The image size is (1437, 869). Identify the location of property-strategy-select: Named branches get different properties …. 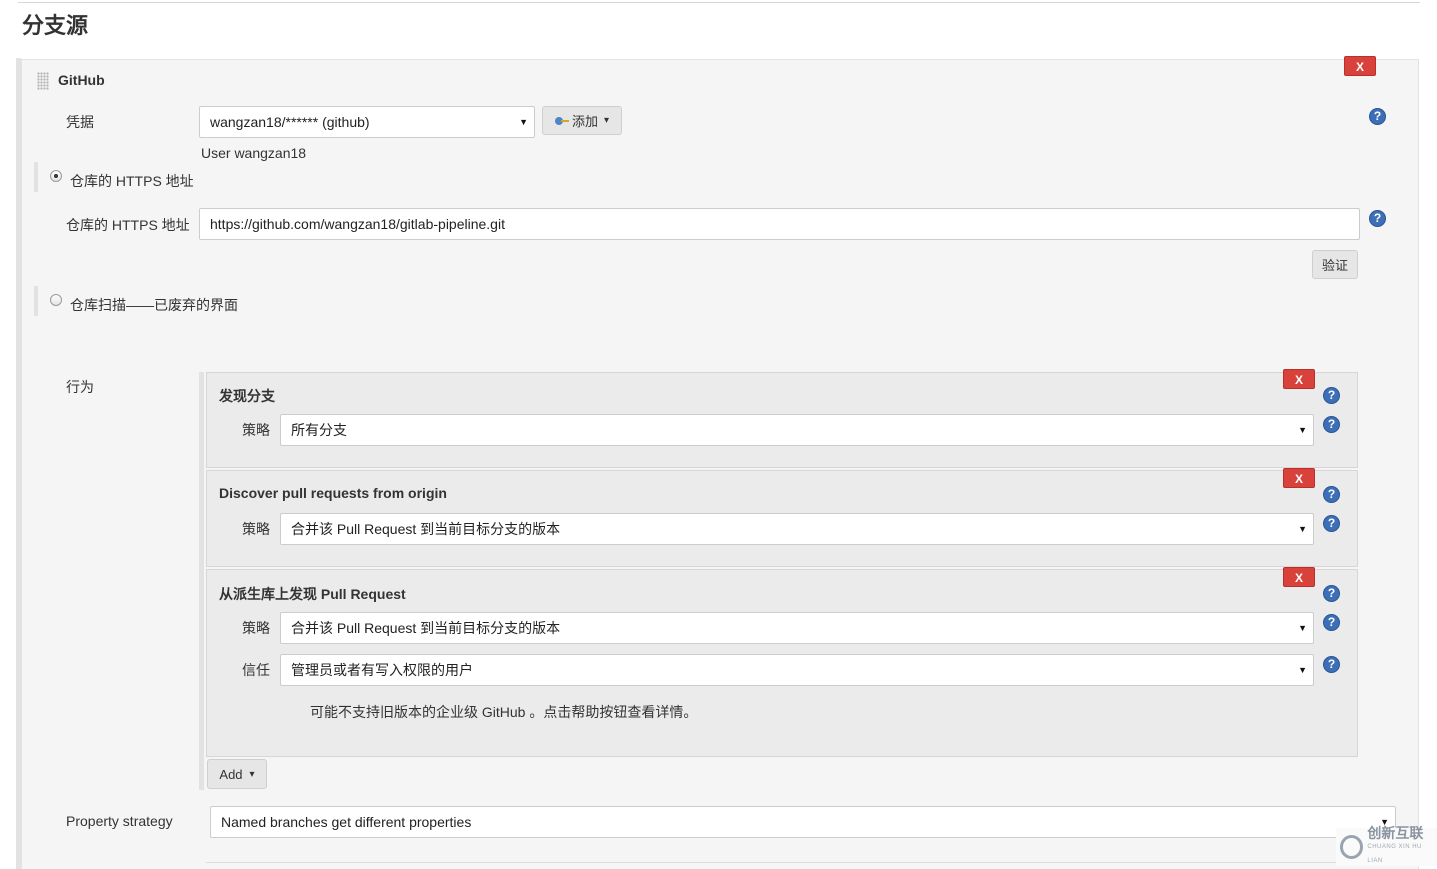
(803, 822).